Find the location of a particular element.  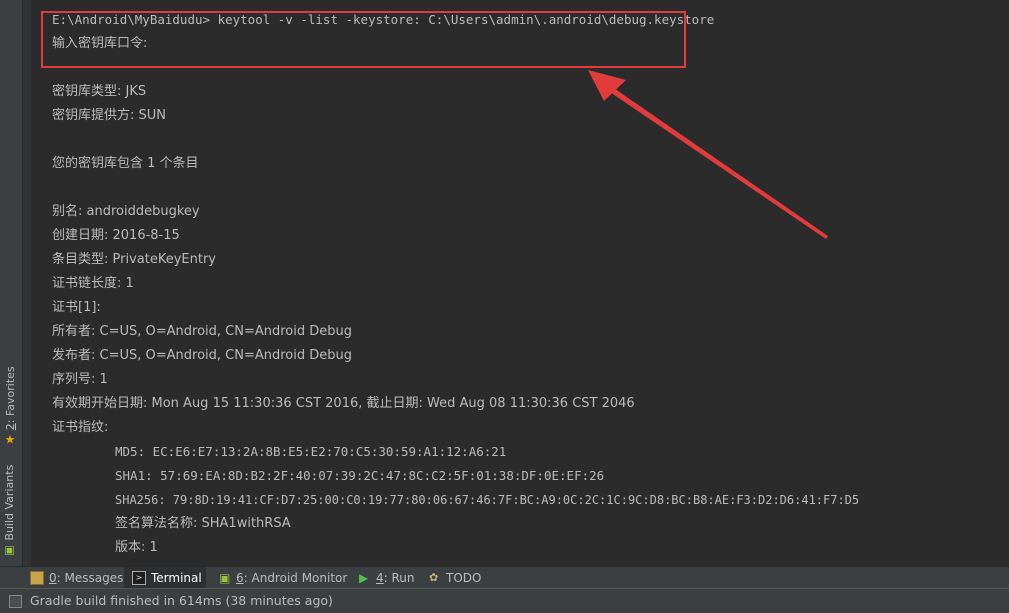

tab-todo: ✿ TODO is located at coordinates (455, 578).